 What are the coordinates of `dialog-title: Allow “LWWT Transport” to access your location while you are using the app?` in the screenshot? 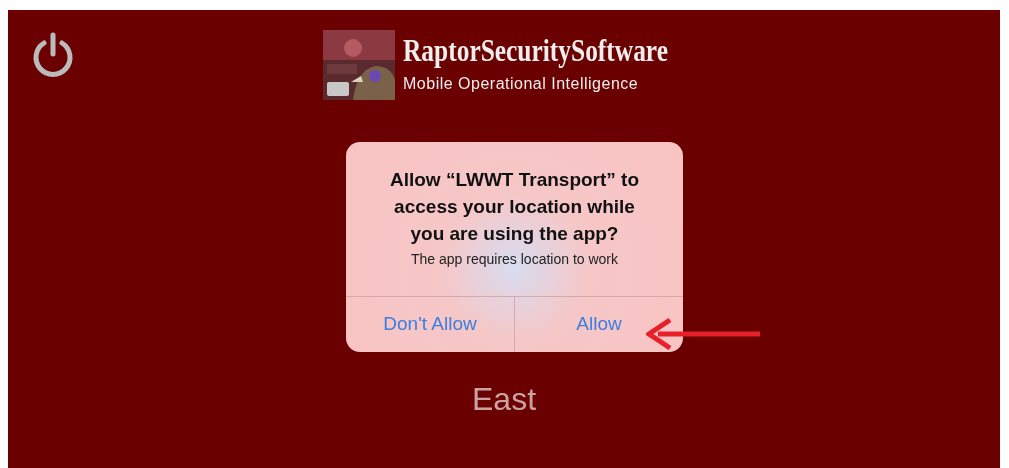 It's located at (514, 207).